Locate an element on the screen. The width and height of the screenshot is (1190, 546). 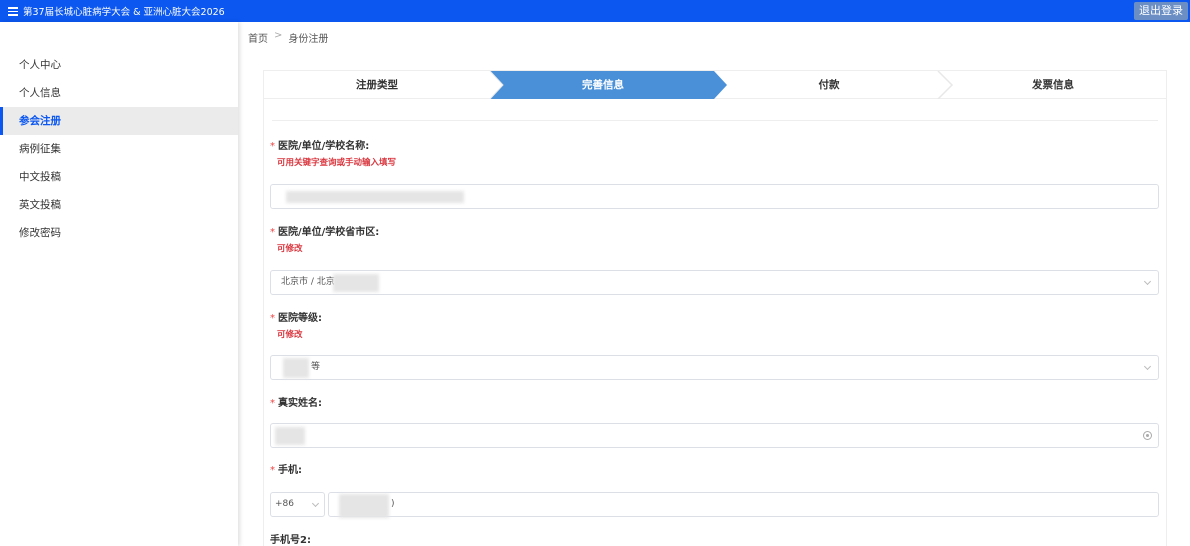
breadcrumb: 首页 > 身份注册 is located at coordinates (288, 37).